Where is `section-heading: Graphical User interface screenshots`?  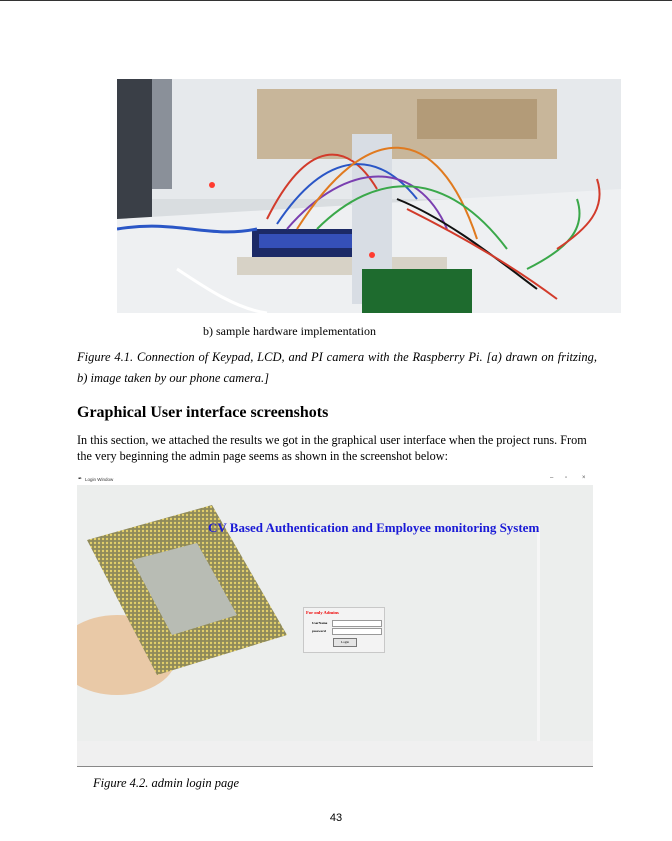 section-heading: Graphical User interface screenshots is located at coordinates (203, 412).